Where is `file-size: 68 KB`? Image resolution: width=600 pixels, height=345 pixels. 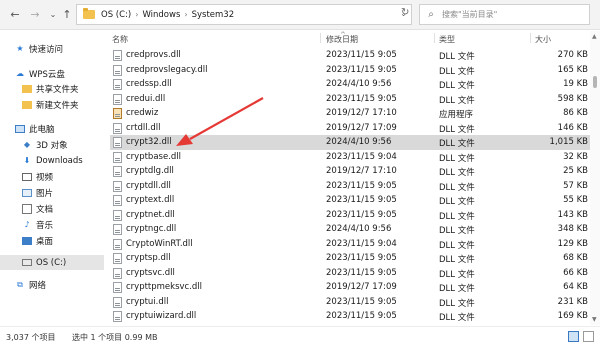
file-size: 68 KB is located at coordinates (575, 258).